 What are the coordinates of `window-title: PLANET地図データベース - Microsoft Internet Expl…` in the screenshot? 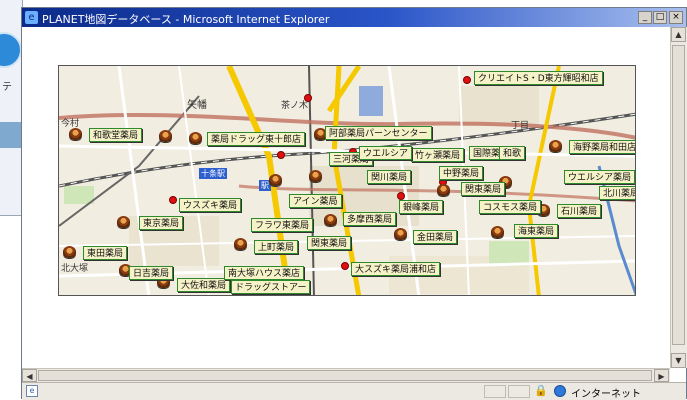 It's located at (186, 19).